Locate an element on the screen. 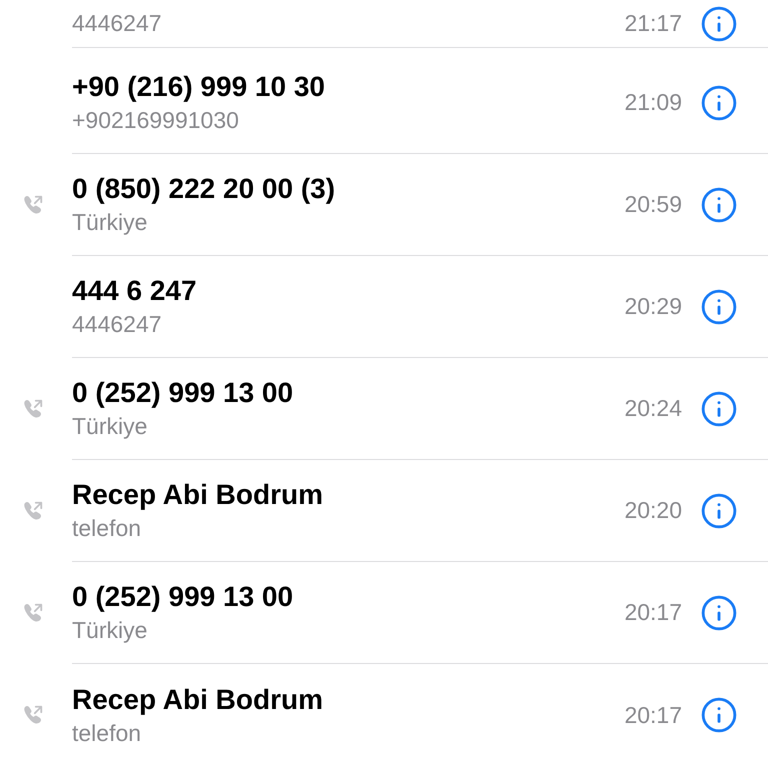 This screenshot has height=768, width=768. call-detail: +902169991030 is located at coordinates (156, 120).